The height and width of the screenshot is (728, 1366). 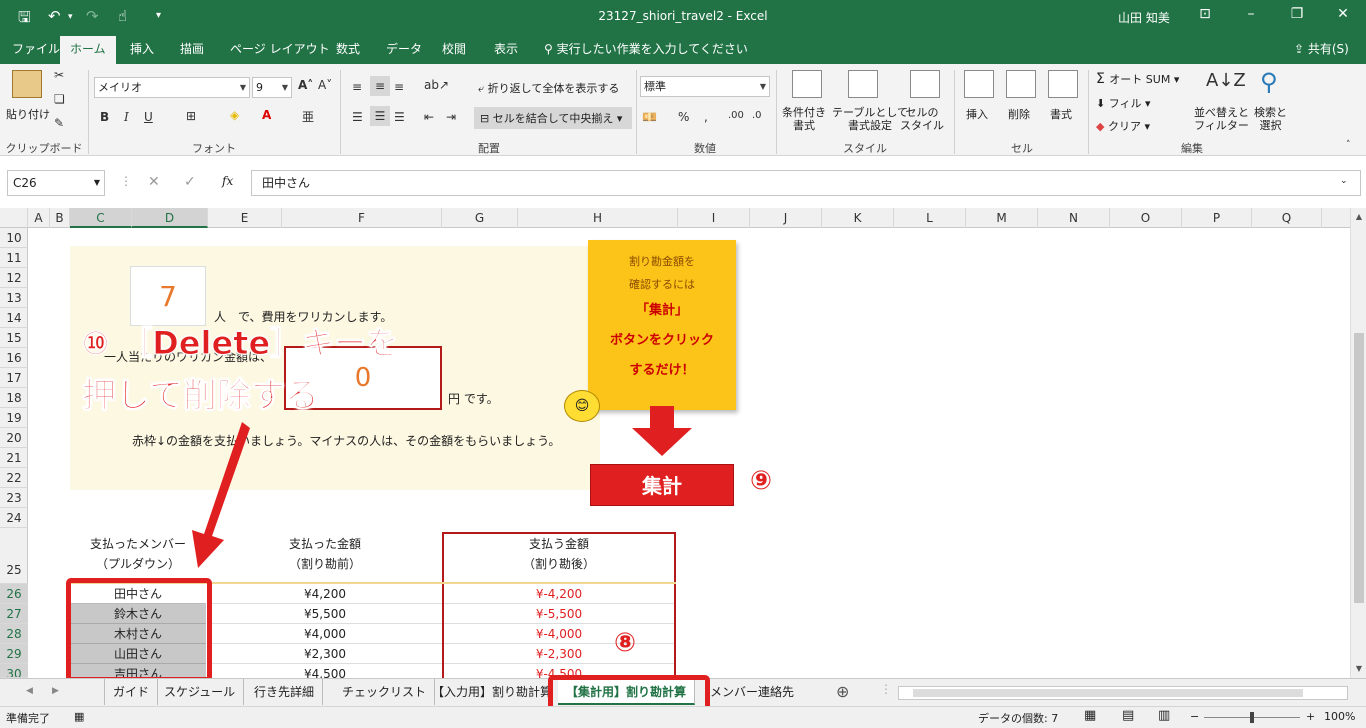 I want to click on increase-decimal-icon: .00, so click(x=736, y=115).